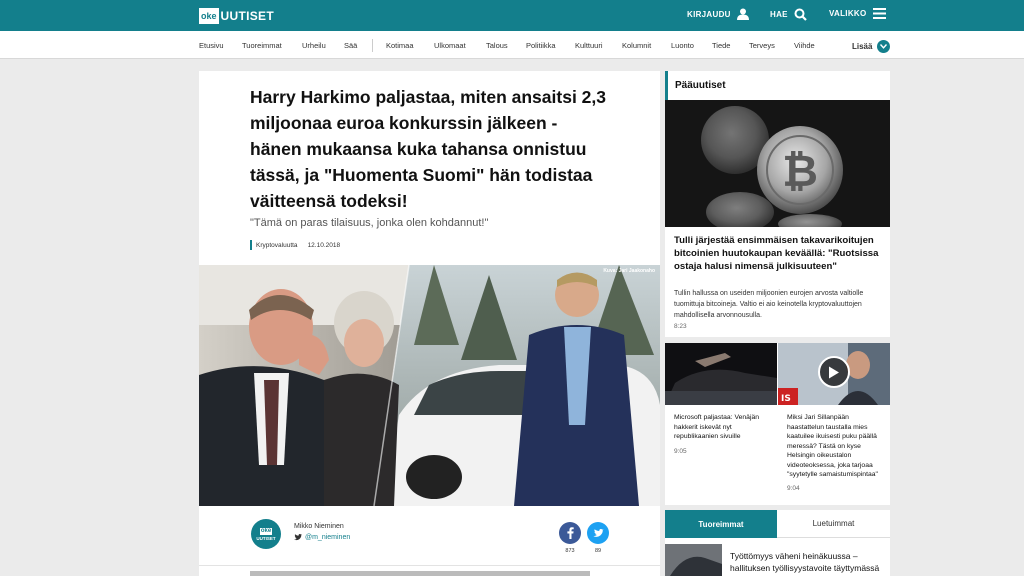 The width and height of the screenshot is (1024, 576). What do you see at coordinates (298, 537) in the screenshot?
I see `twitter-bird-icon` at bounding box center [298, 537].